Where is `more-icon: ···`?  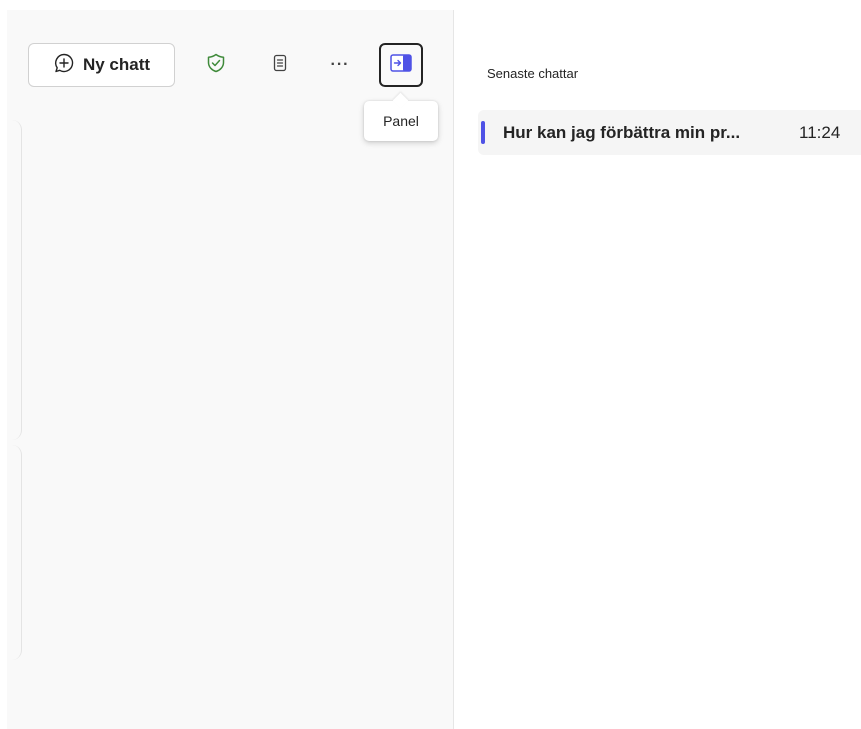 more-icon: ··· is located at coordinates (340, 64).